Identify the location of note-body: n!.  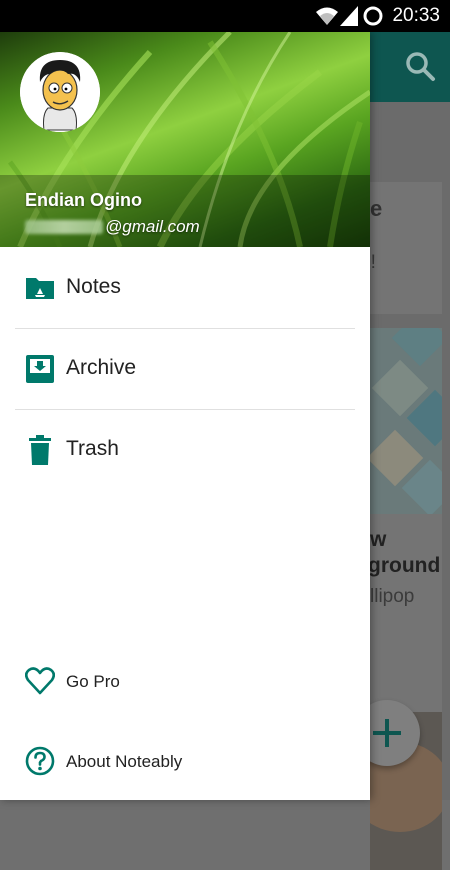
(373, 262).